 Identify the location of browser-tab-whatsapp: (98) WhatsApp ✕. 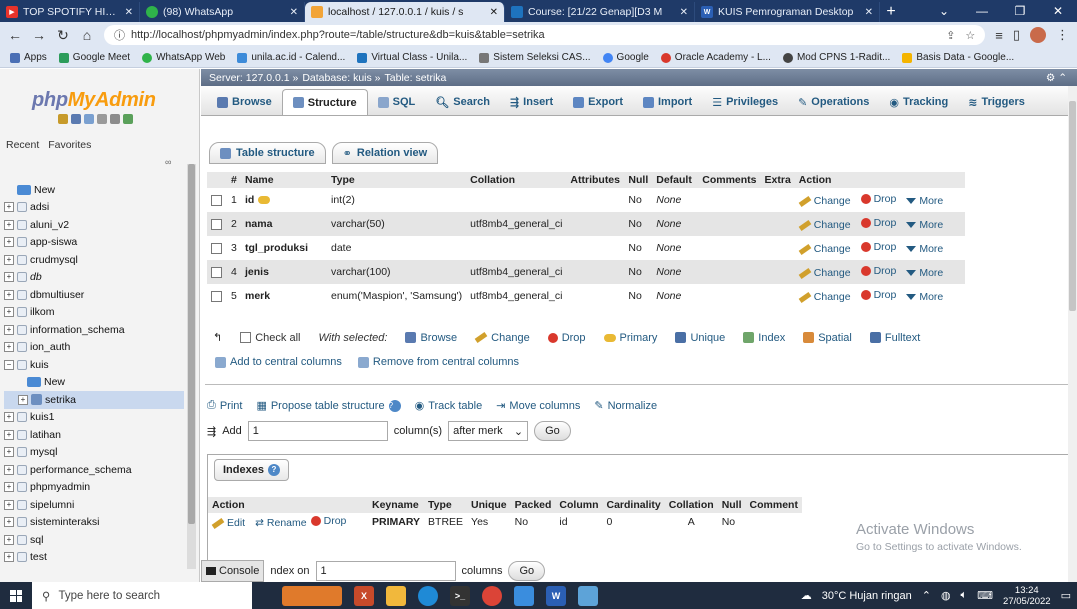
(222, 12).